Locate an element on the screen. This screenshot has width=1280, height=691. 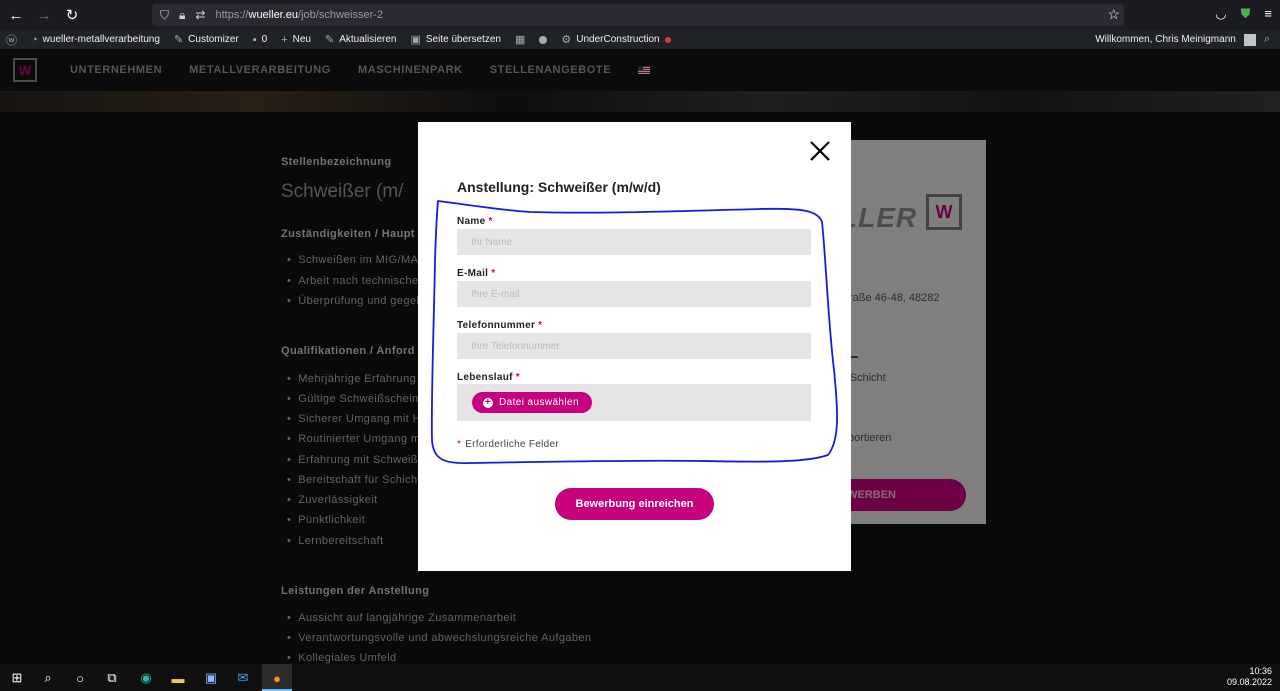
system-clock: 10:36 09.08.2022 is located at coordinates (1249, 677).